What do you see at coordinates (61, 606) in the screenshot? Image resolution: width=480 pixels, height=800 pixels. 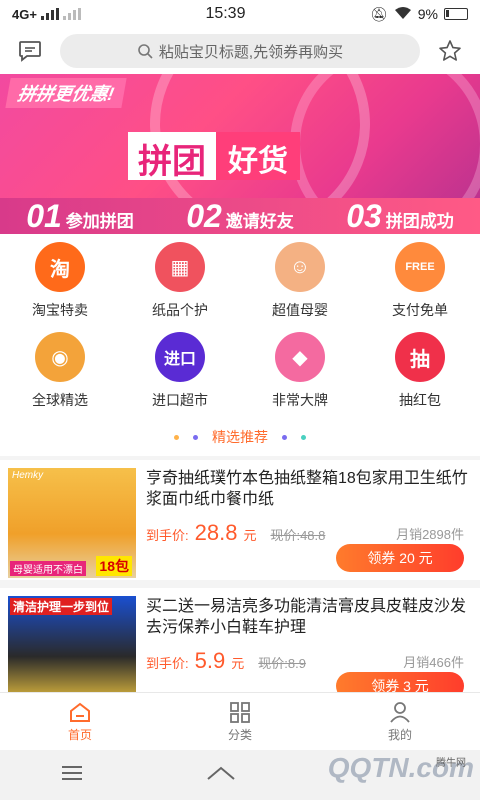 I see `product-image-caption: 清洁护理一步到位` at bounding box center [61, 606].